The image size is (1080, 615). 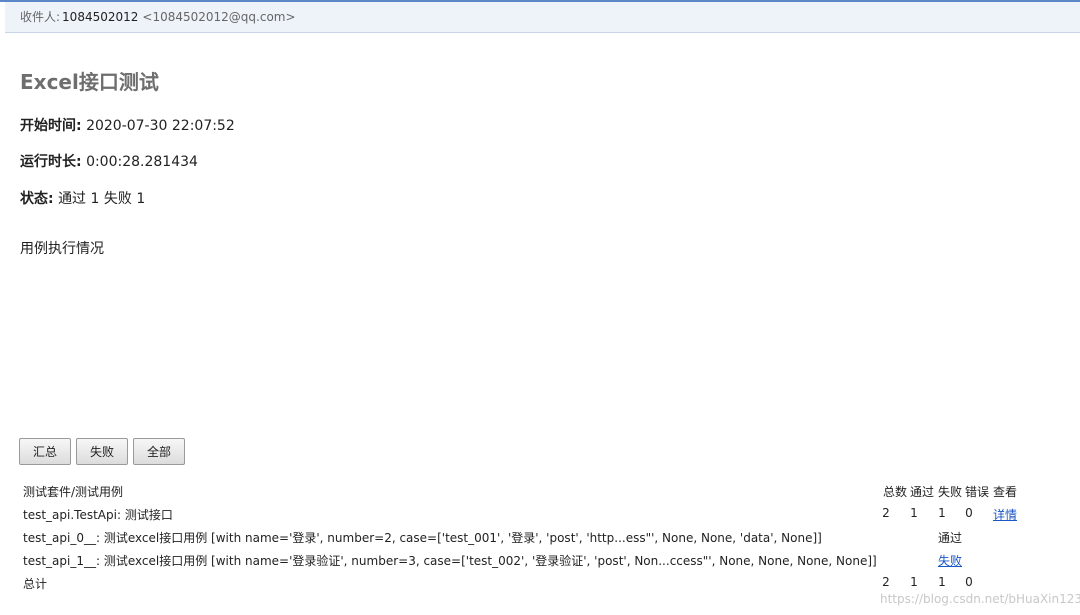 What do you see at coordinates (73, 492) in the screenshot?
I see `header-name: 测试套件/测试用例` at bounding box center [73, 492].